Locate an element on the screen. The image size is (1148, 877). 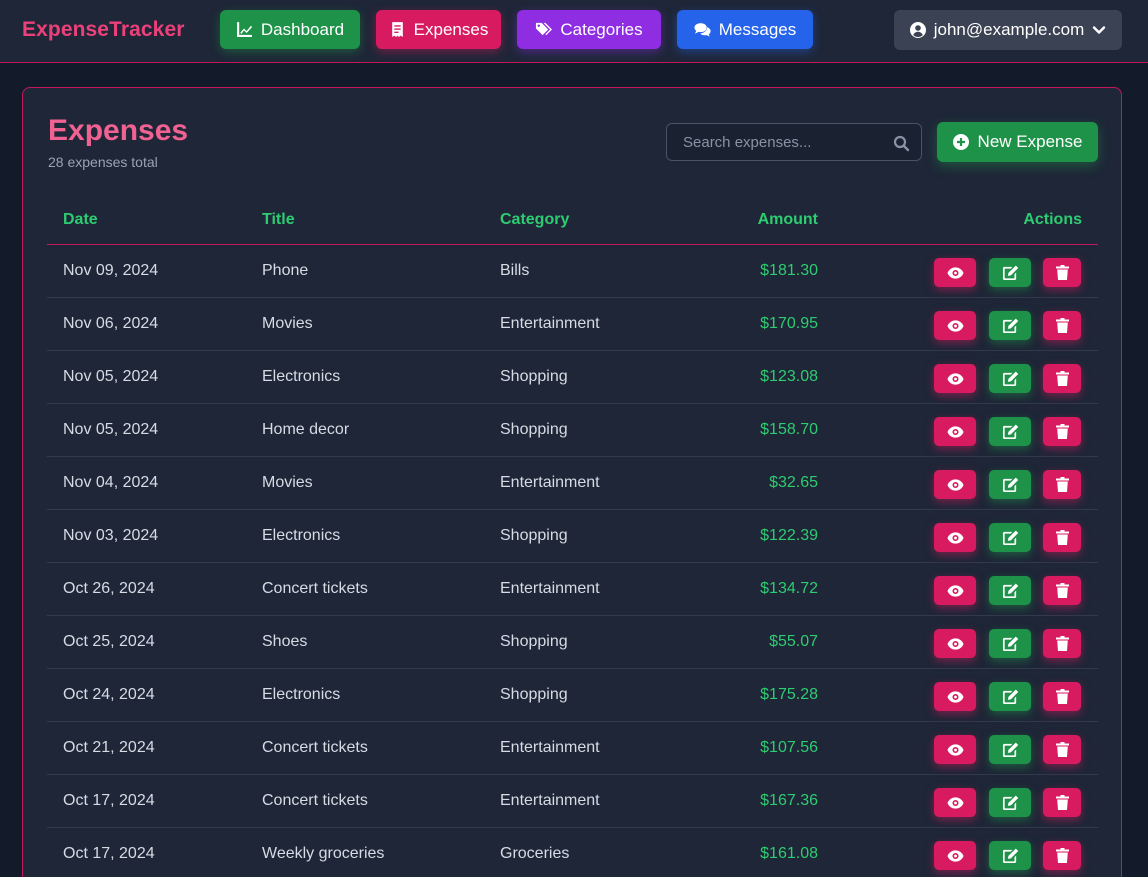
nav-expenses-button: Expenses is located at coordinates (438, 29).